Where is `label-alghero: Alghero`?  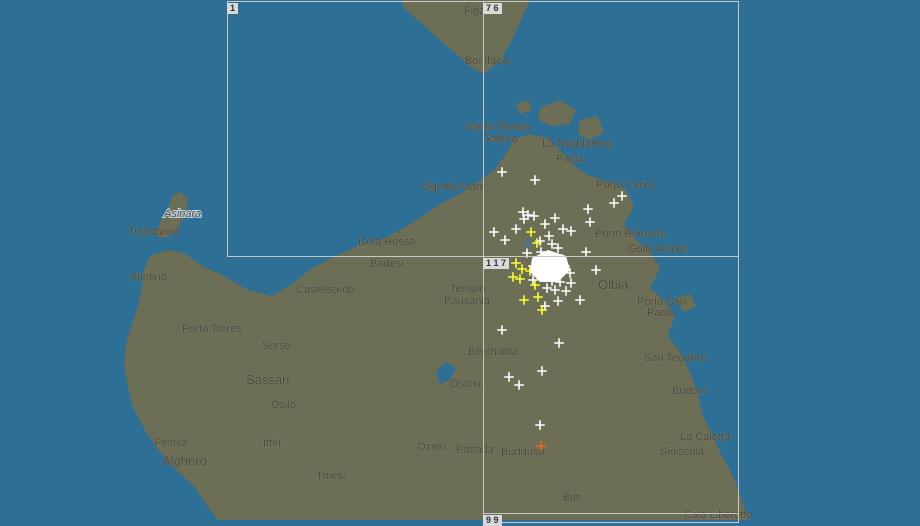
label-alghero: Alghero is located at coordinates (184, 460).